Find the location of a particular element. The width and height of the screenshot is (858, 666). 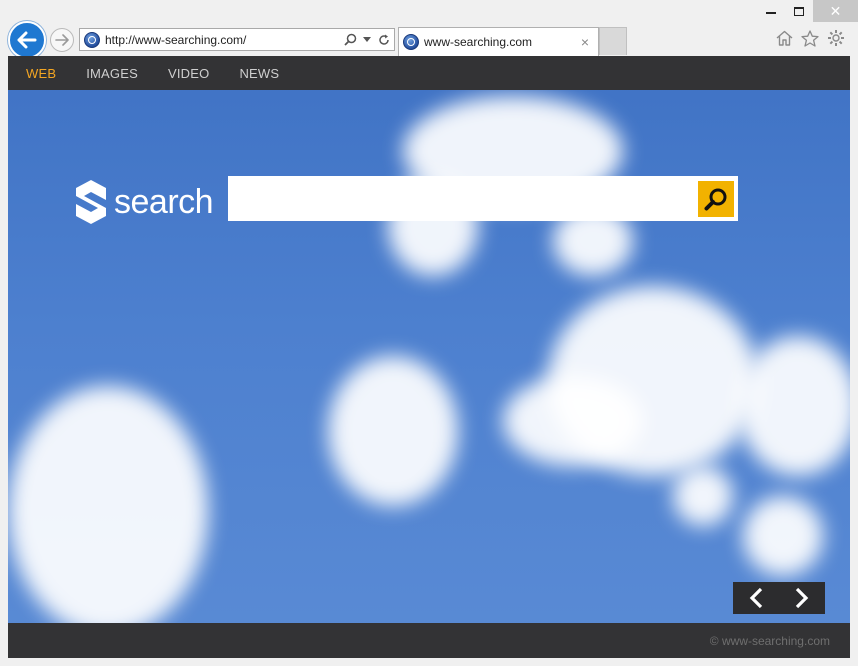

close-icon: ✕ is located at coordinates (835, 10).